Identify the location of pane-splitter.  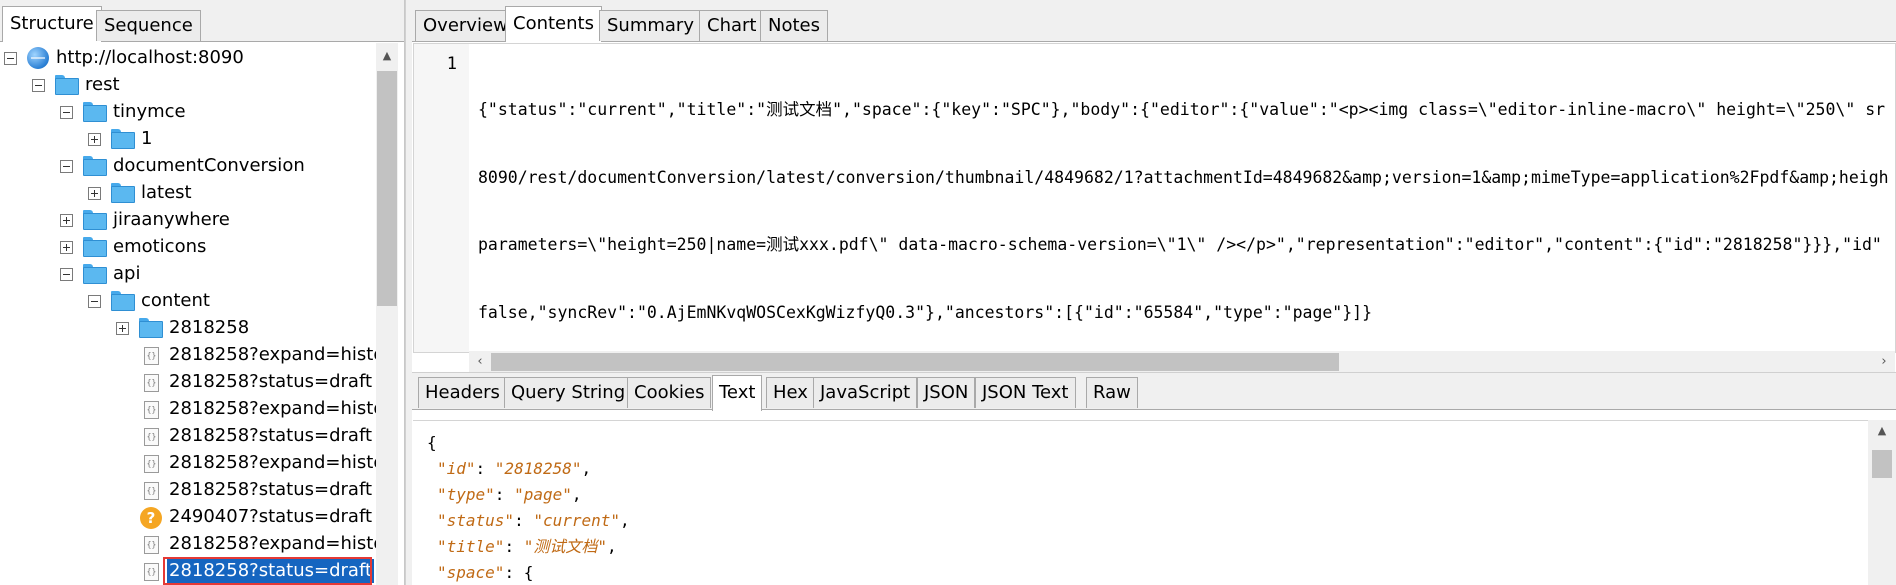
(408, 292).